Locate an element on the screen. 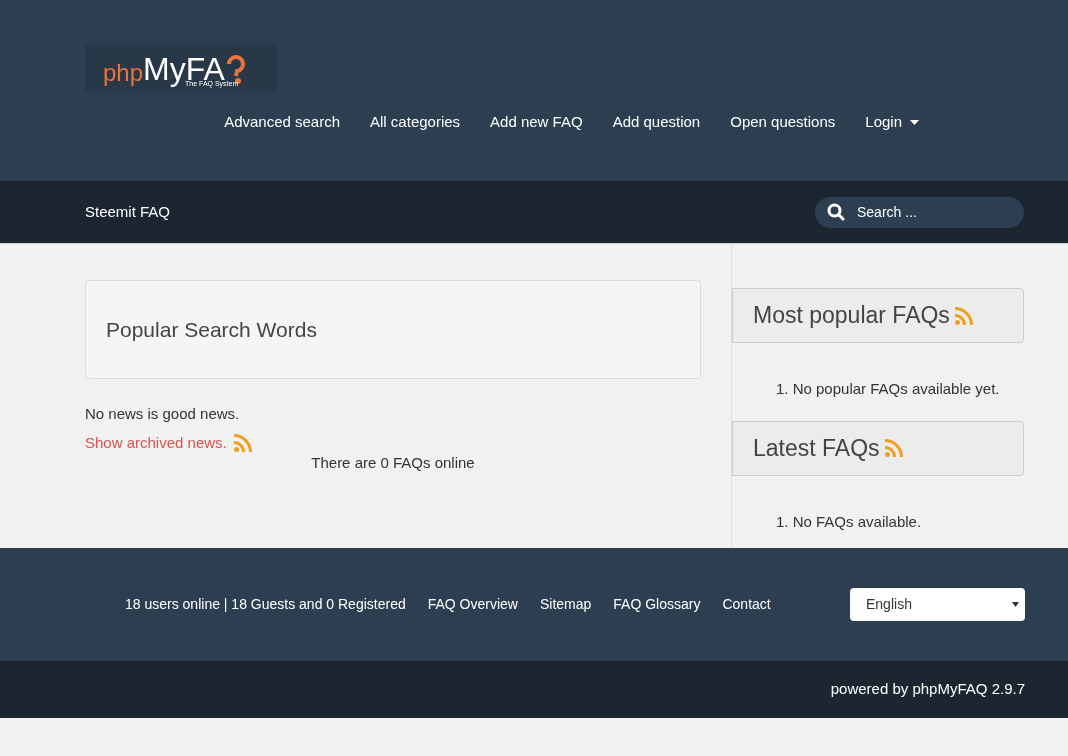 The width and height of the screenshot is (1068, 756). panel-title: Popular Search Words is located at coordinates (211, 329).